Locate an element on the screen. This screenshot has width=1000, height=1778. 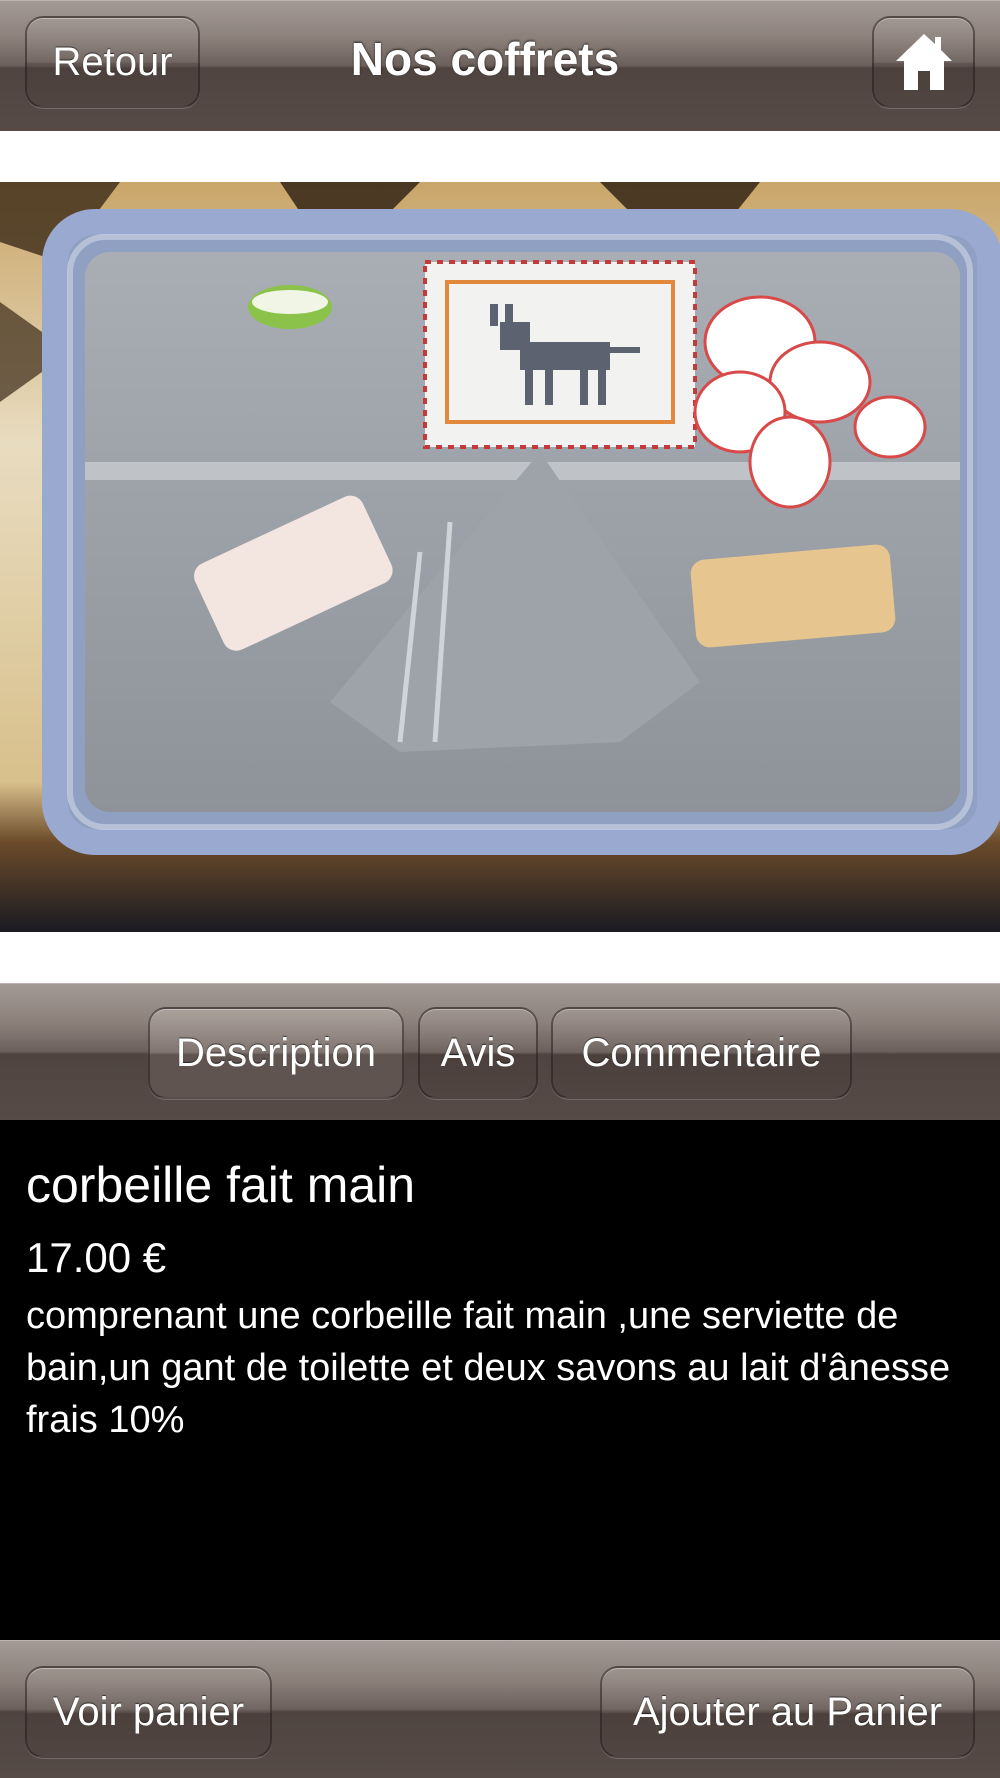
spacer-top is located at coordinates (500, 156).